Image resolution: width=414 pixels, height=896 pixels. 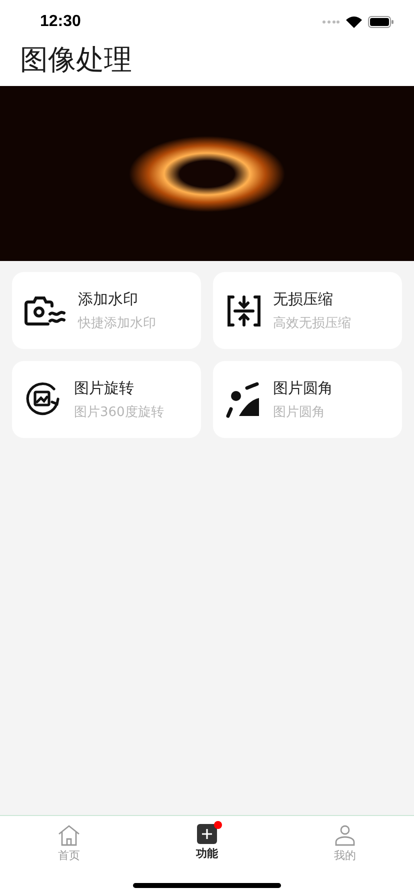 What do you see at coordinates (303, 299) in the screenshot?
I see `tool-title: 无损压缩` at bounding box center [303, 299].